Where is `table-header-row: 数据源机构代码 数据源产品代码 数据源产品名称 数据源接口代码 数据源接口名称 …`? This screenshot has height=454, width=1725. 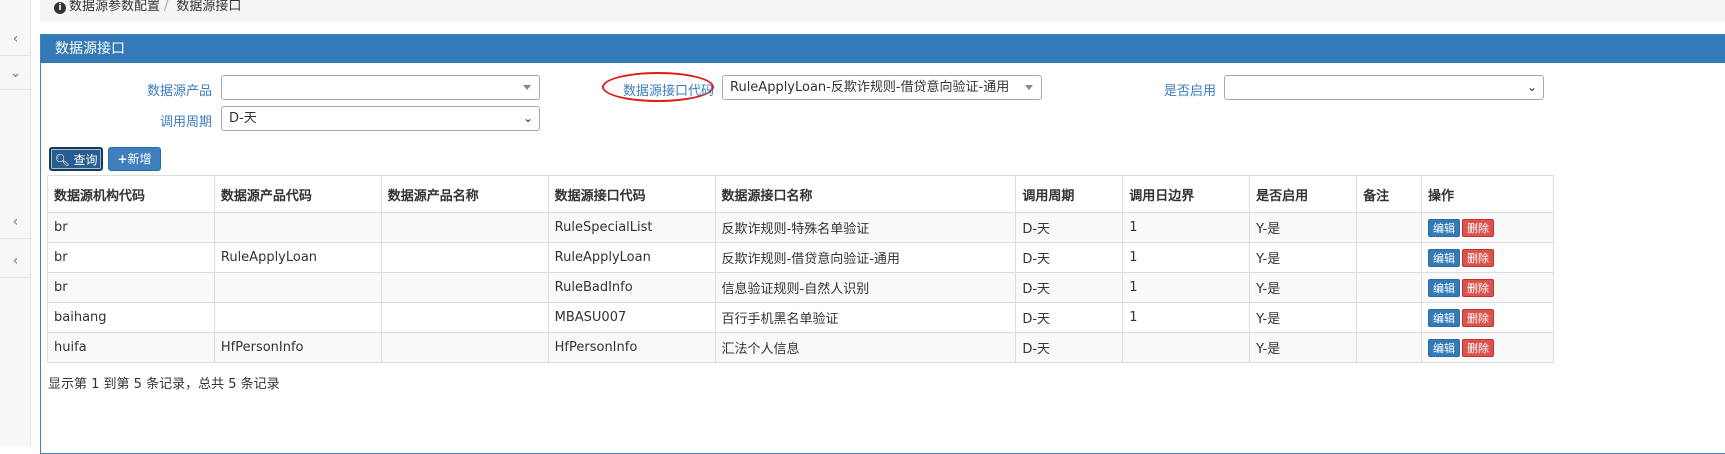
table-header-row: 数据源机构代码 数据源产品代码 数据源产品名称 数据源接口代码 数据源接口名称 … is located at coordinates (800, 194).